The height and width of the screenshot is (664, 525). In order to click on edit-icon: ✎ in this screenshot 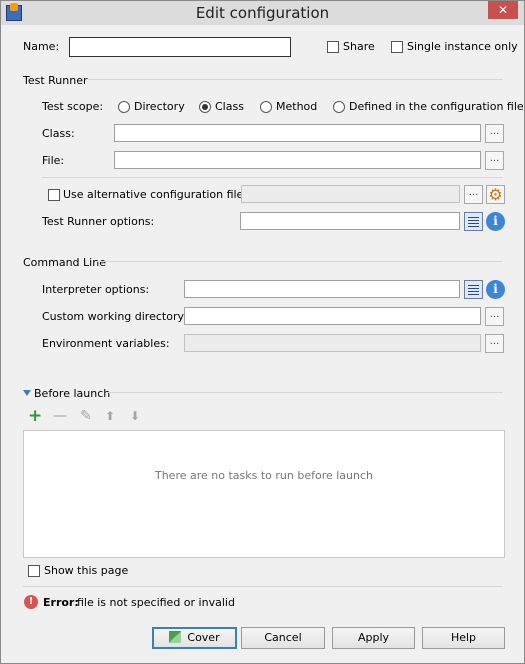, I will do `click(86, 416)`.